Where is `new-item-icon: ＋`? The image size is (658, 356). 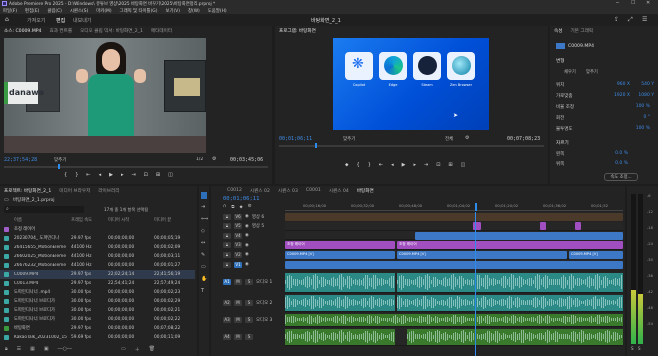
new-item-icon: ＋ is located at coordinates (137, 350).